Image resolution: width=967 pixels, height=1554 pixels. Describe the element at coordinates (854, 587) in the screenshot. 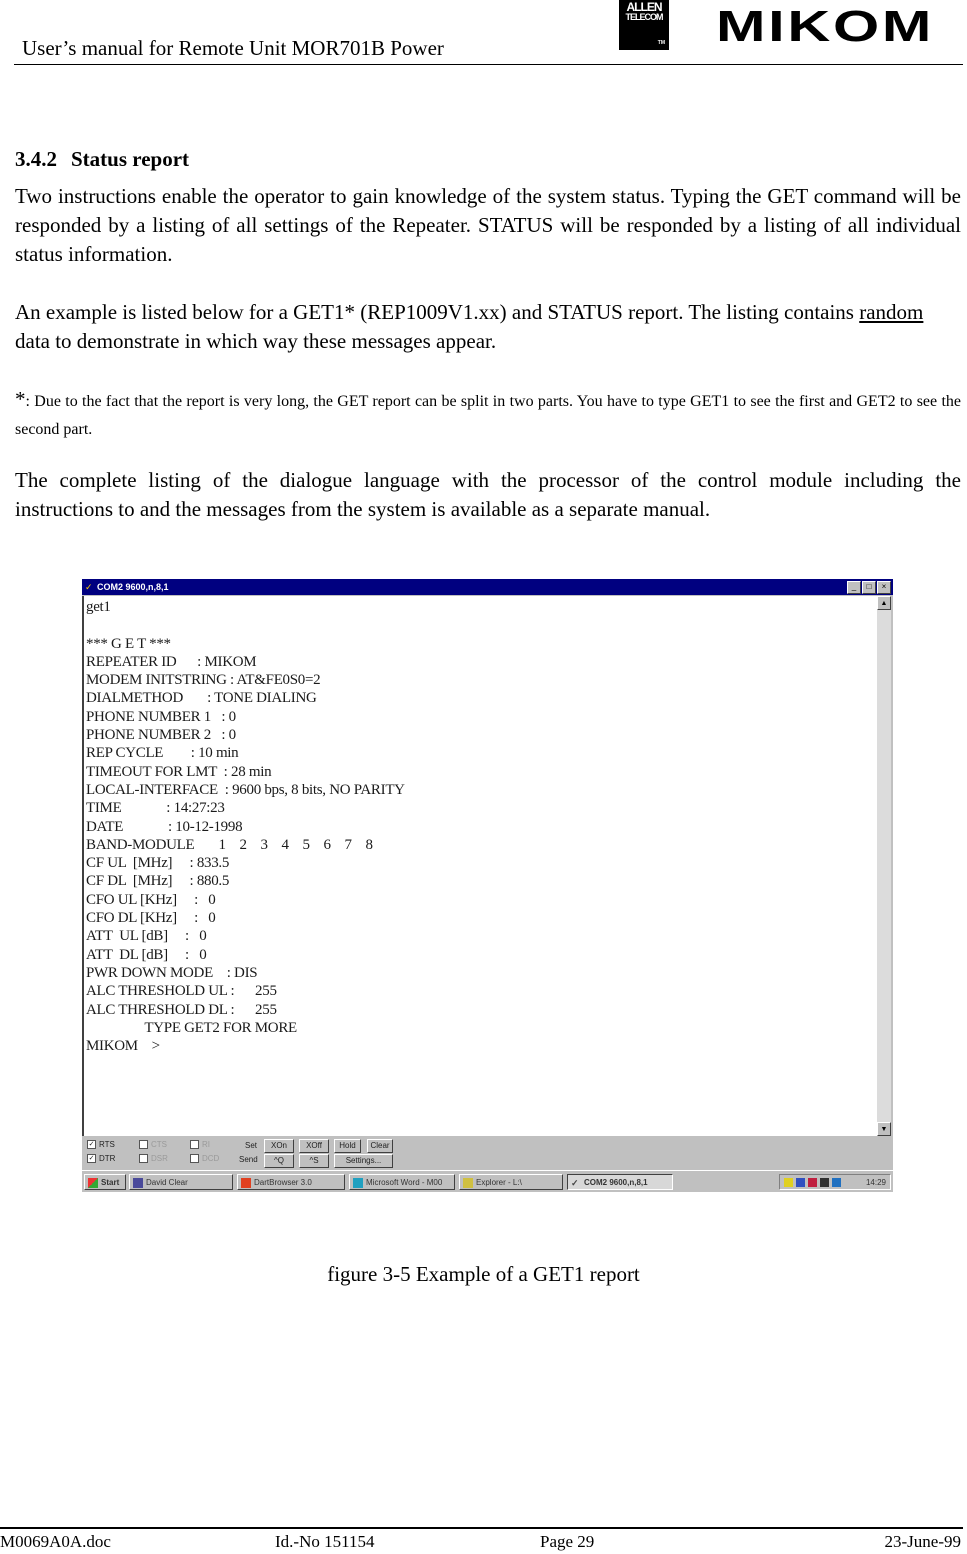

I see `minimize-button: _` at that location.